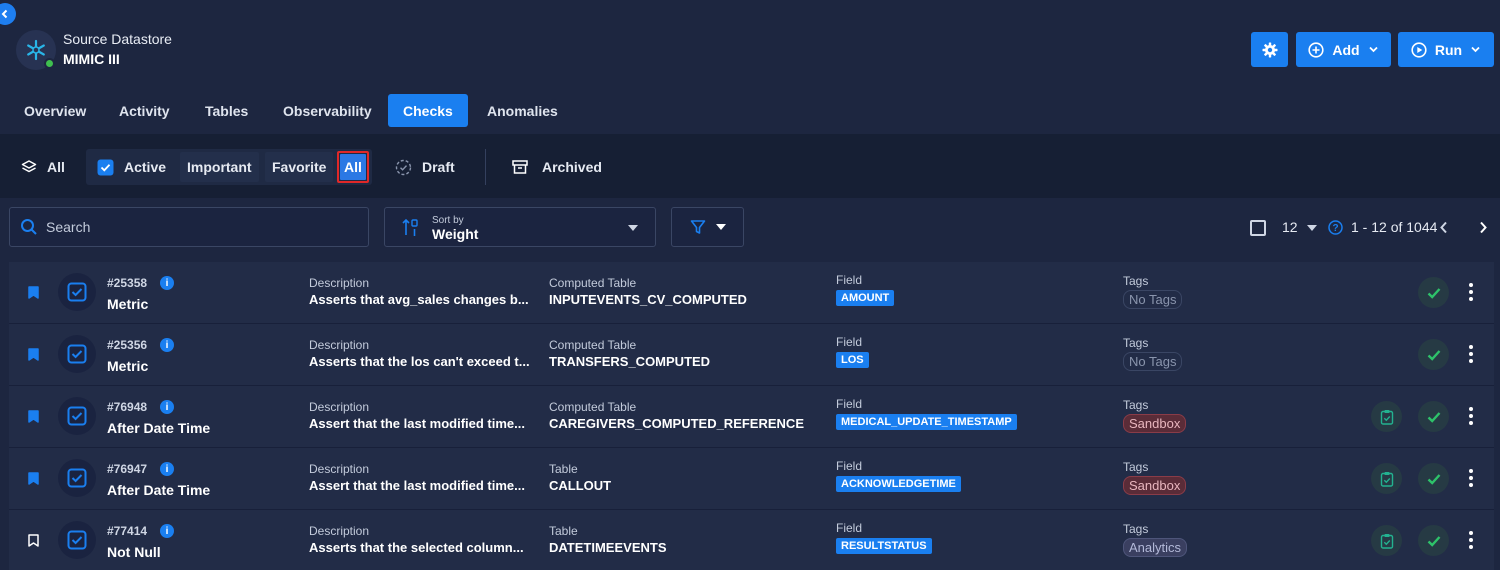 The width and height of the screenshot is (1500, 570). I want to click on run-button: Run, so click(1446, 49).